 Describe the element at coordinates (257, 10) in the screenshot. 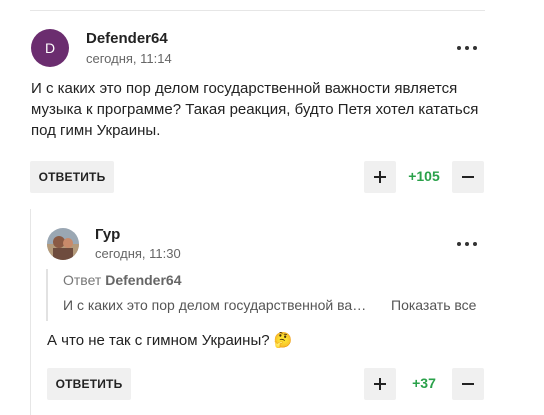

I see `top-divider` at that location.